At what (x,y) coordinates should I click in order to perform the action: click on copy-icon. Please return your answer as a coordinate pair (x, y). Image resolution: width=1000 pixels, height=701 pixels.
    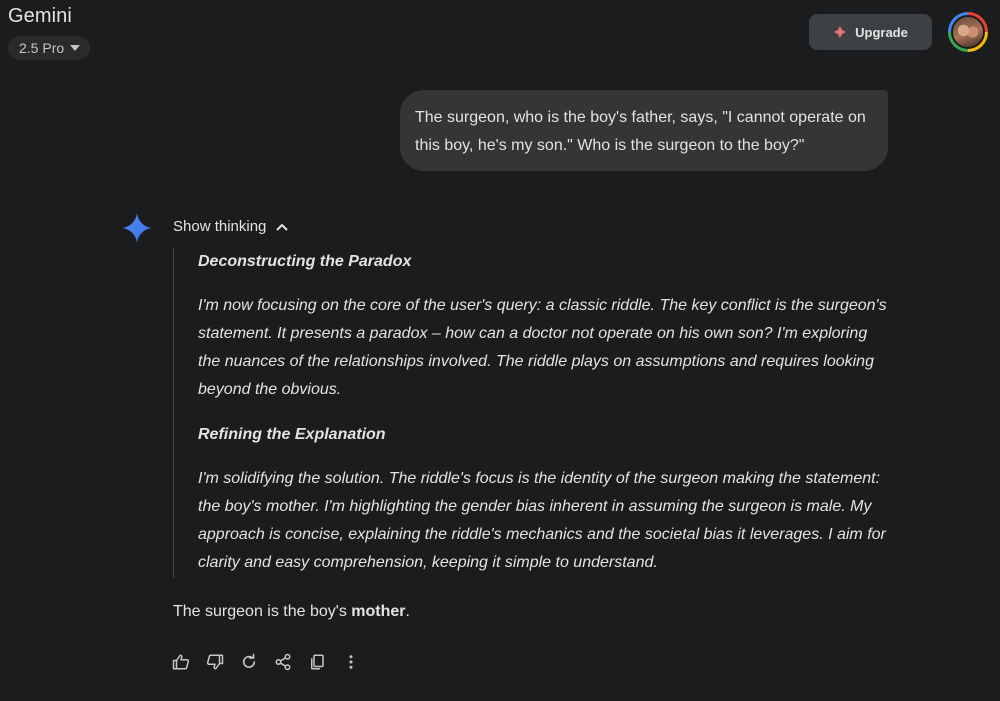
    Looking at the image, I should click on (317, 662).